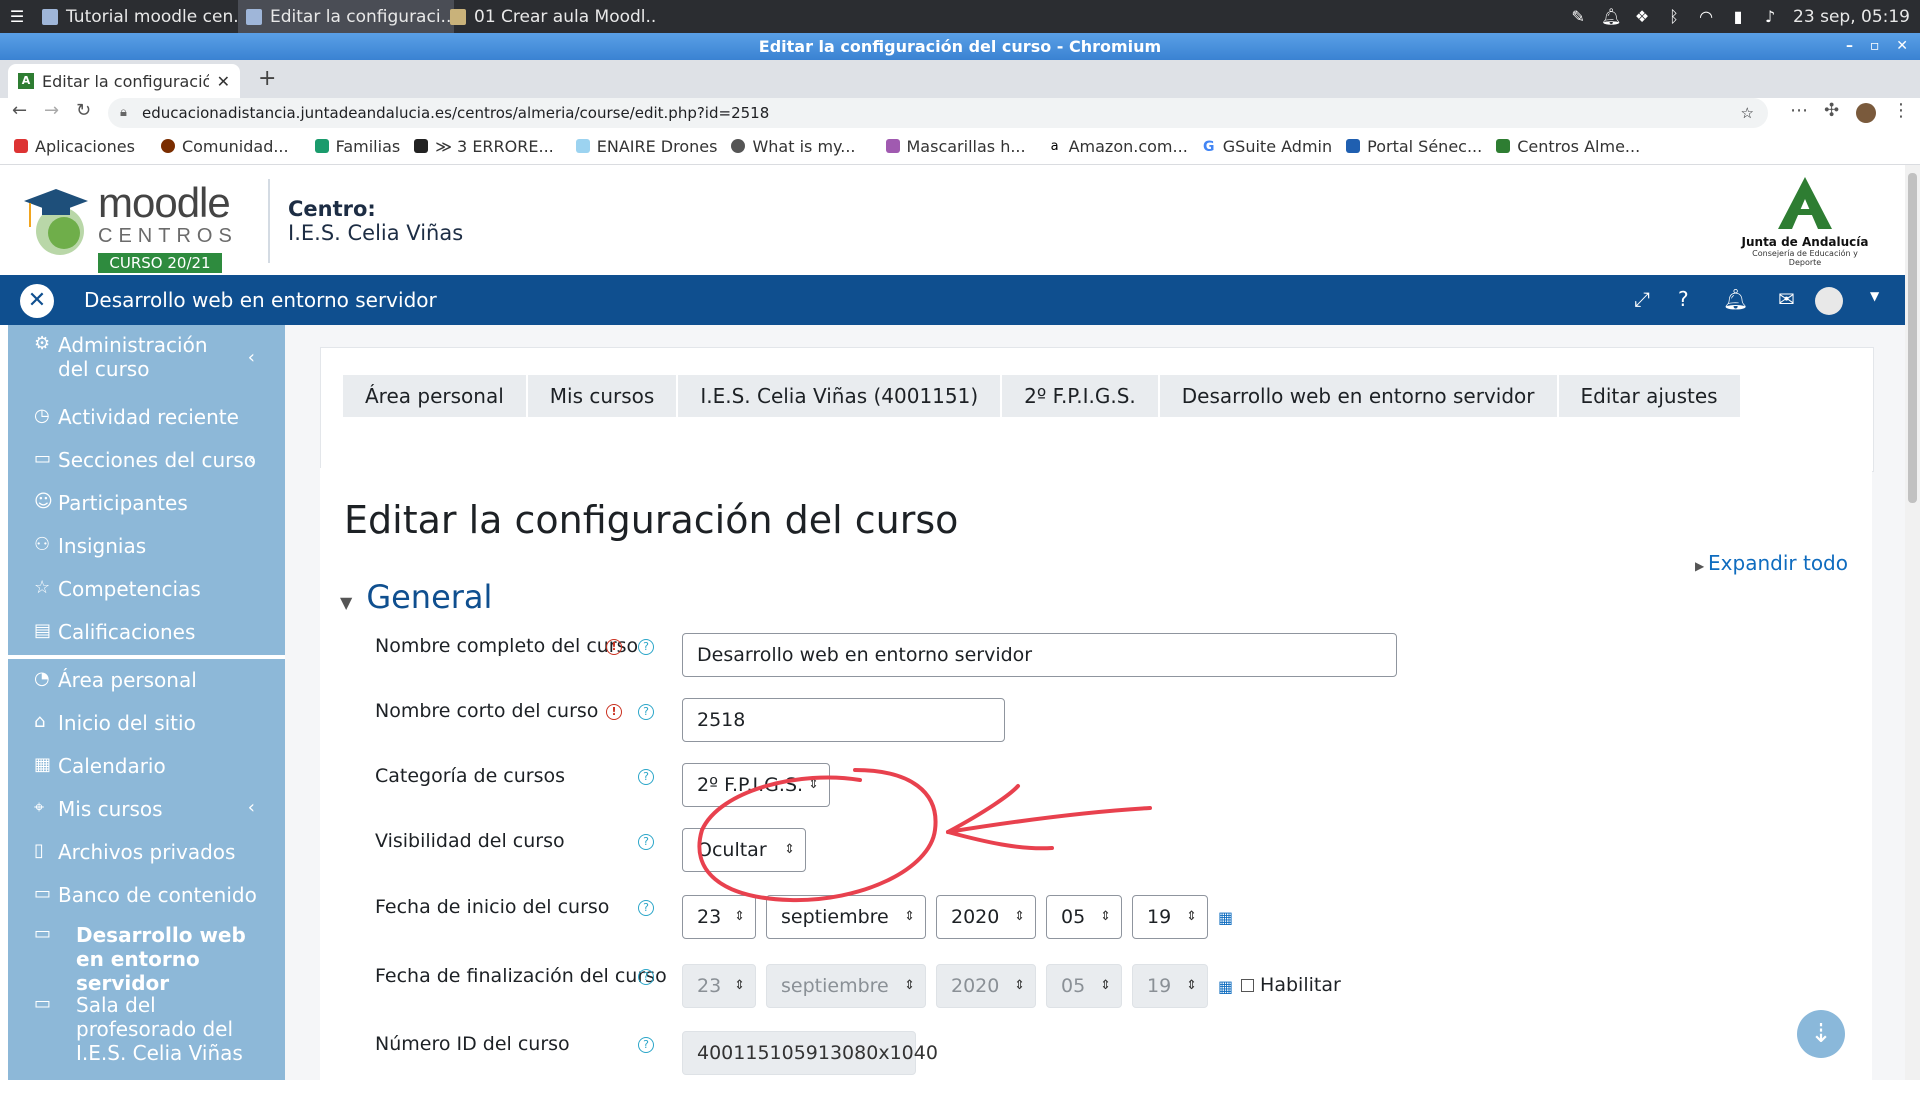 This screenshot has height=1108, width=1920. What do you see at coordinates (114, 632) in the screenshot?
I see `sidebar-item-grades: ▤ Calificaciones` at bounding box center [114, 632].